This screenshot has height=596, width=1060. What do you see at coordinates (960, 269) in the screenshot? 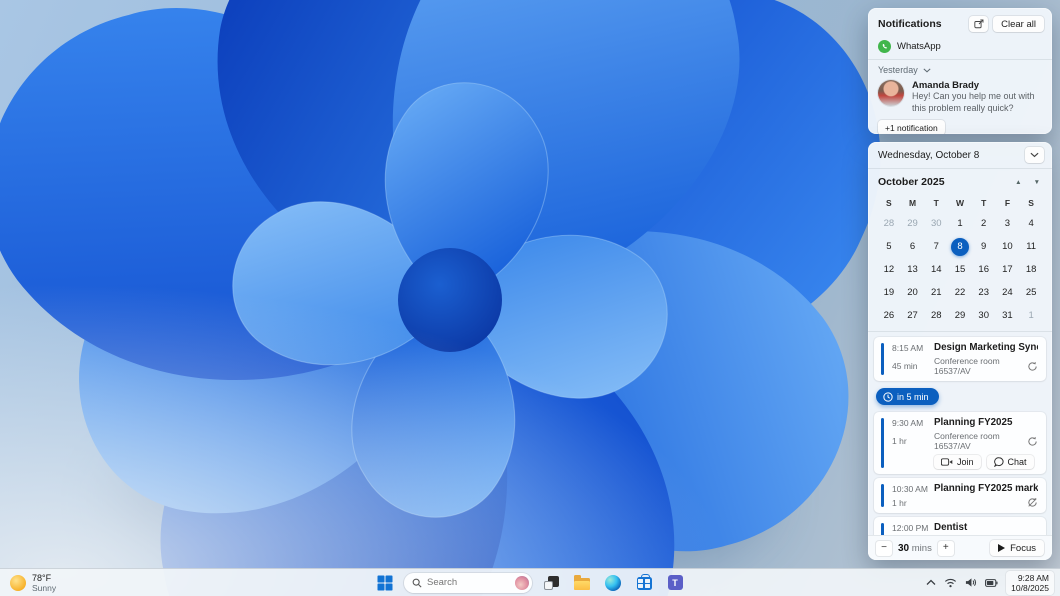
I see `calendar-day: 15` at bounding box center [960, 269].